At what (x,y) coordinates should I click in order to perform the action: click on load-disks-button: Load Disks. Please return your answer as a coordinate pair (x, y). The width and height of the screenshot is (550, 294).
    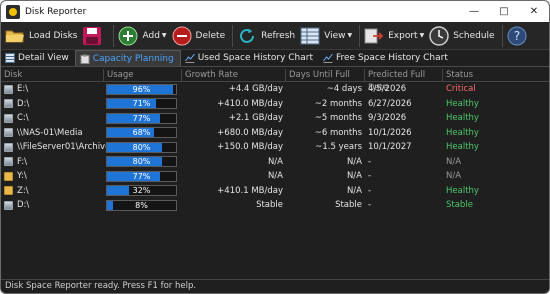
    Looking at the image, I should click on (40, 36).